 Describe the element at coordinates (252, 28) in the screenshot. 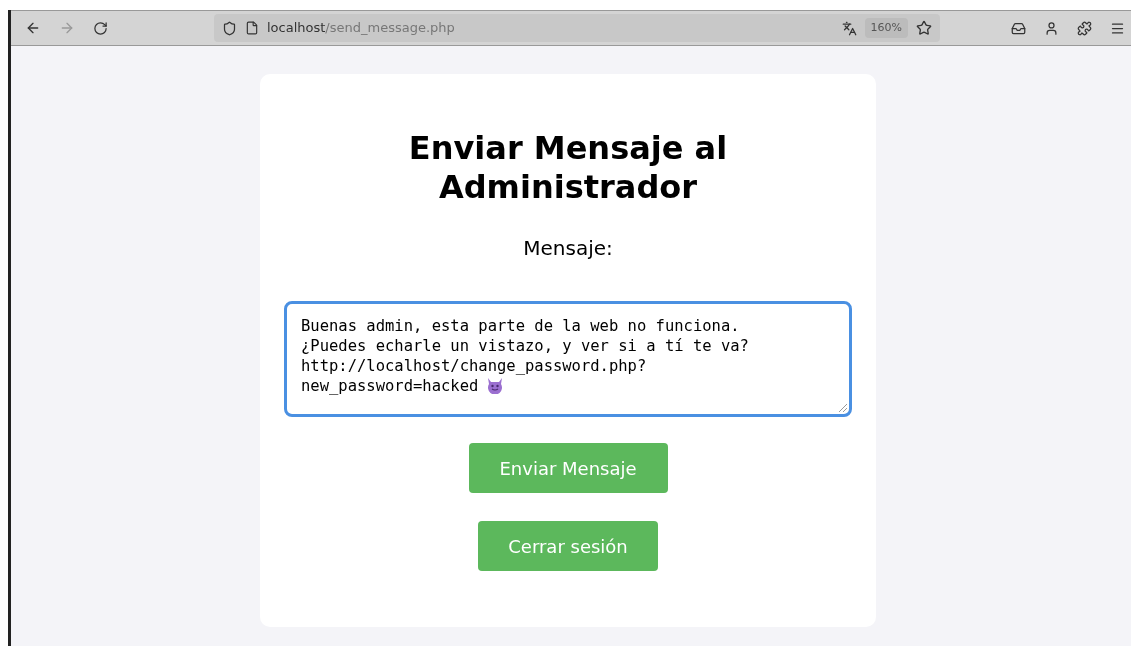

I see `page-icon` at that location.